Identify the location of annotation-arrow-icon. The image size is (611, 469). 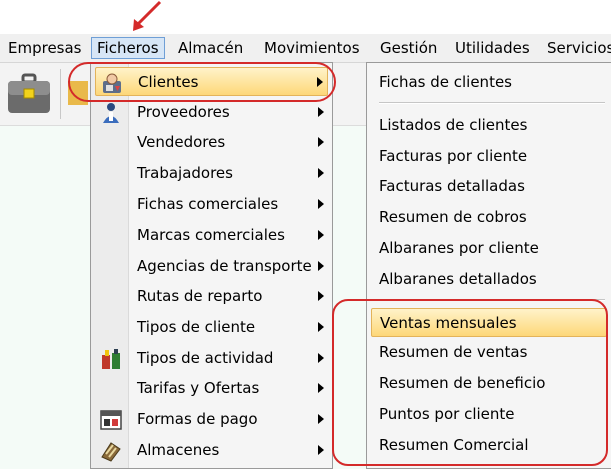
(147, 15).